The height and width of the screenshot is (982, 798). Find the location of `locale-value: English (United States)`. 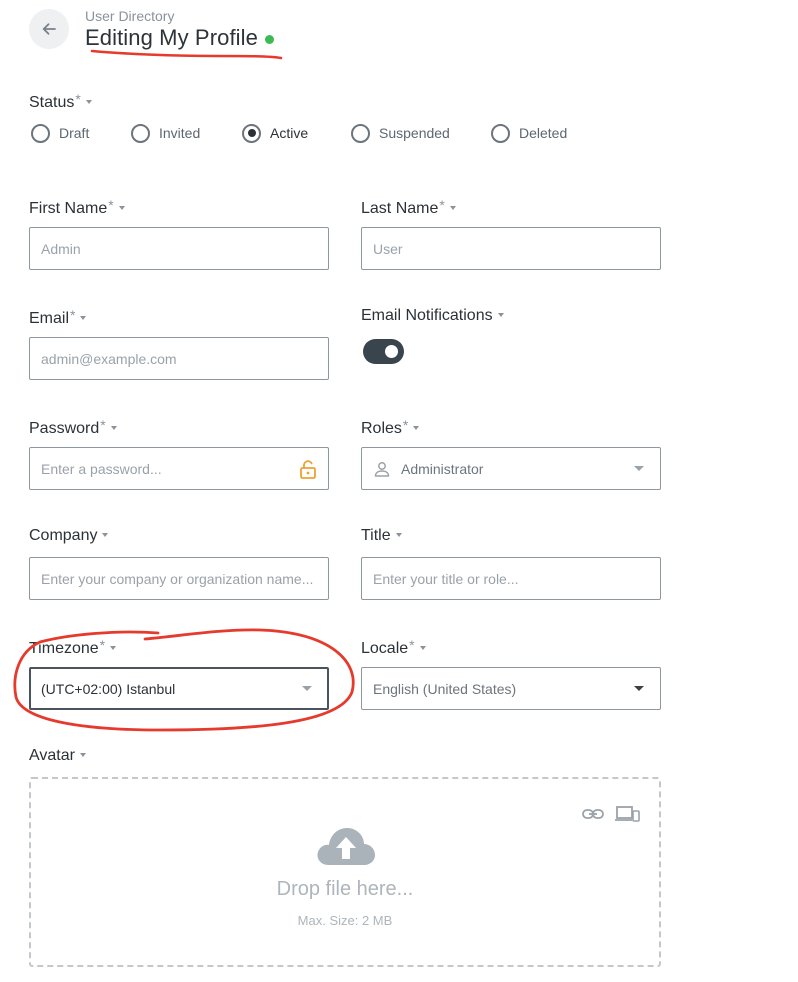

locale-value: English (United States) is located at coordinates (445, 688).